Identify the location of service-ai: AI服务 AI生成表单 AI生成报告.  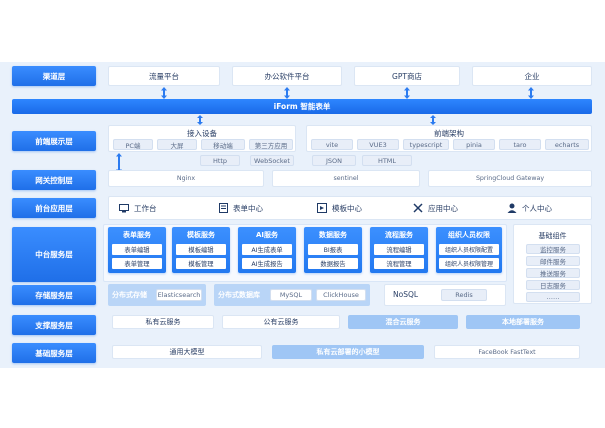
(267, 250).